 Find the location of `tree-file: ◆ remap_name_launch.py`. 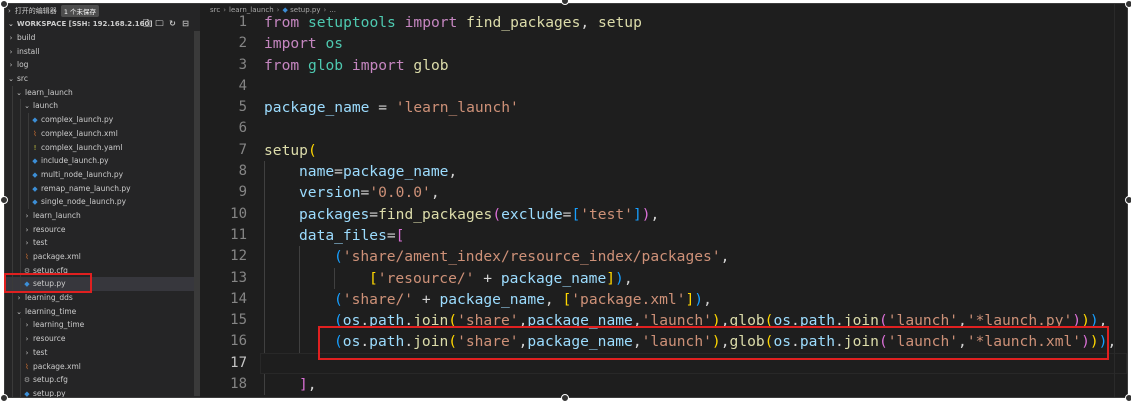

tree-file: ◆ remap_name_launch.py is located at coordinates (102, 188).